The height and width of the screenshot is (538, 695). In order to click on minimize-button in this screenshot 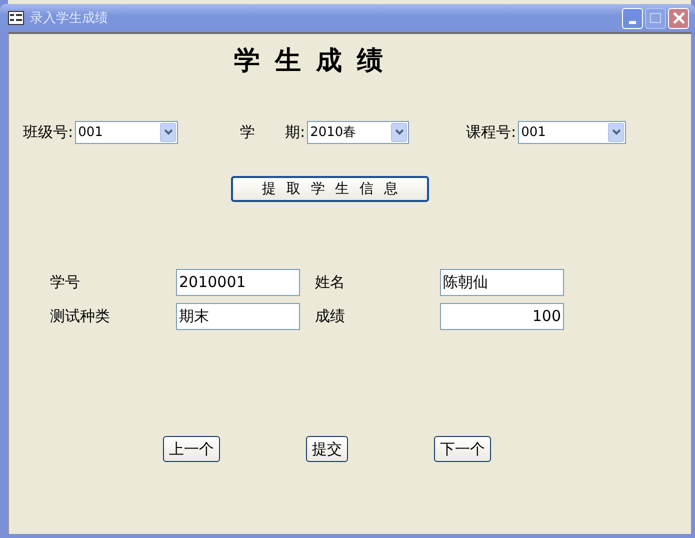, I will do `click(632, 18)`.